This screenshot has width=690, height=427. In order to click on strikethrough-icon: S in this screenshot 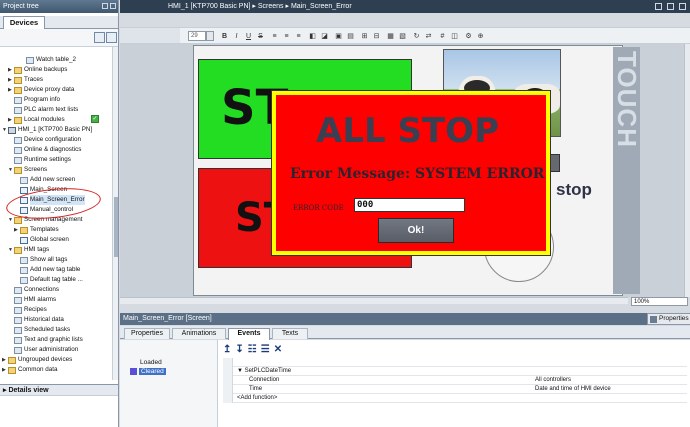, I will do `click(260, 36)`.